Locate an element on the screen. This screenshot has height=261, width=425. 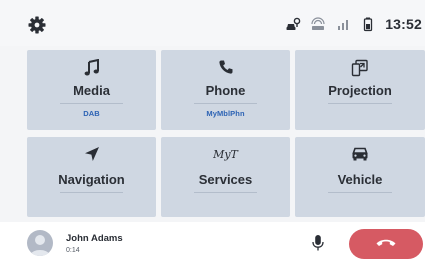
tile-label: Projection is located at coordinates (360, 90).